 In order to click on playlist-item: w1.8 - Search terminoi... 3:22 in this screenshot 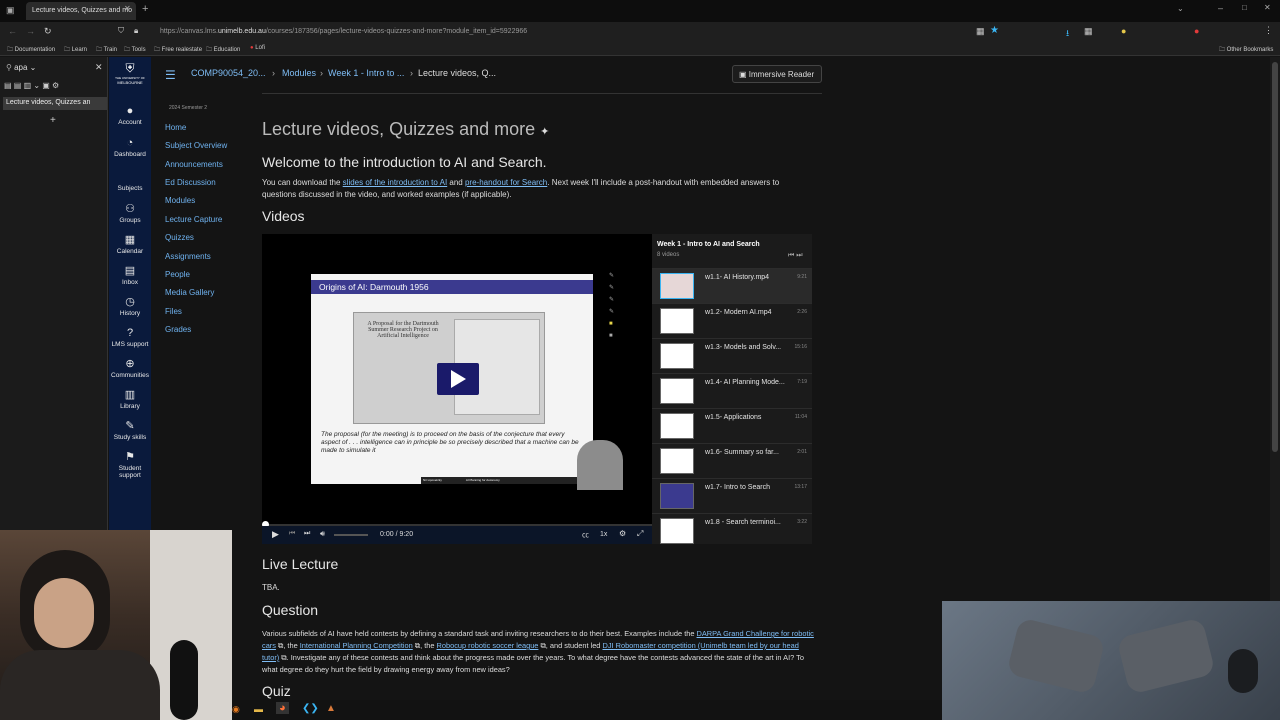, I will do `click(732, 528)`.